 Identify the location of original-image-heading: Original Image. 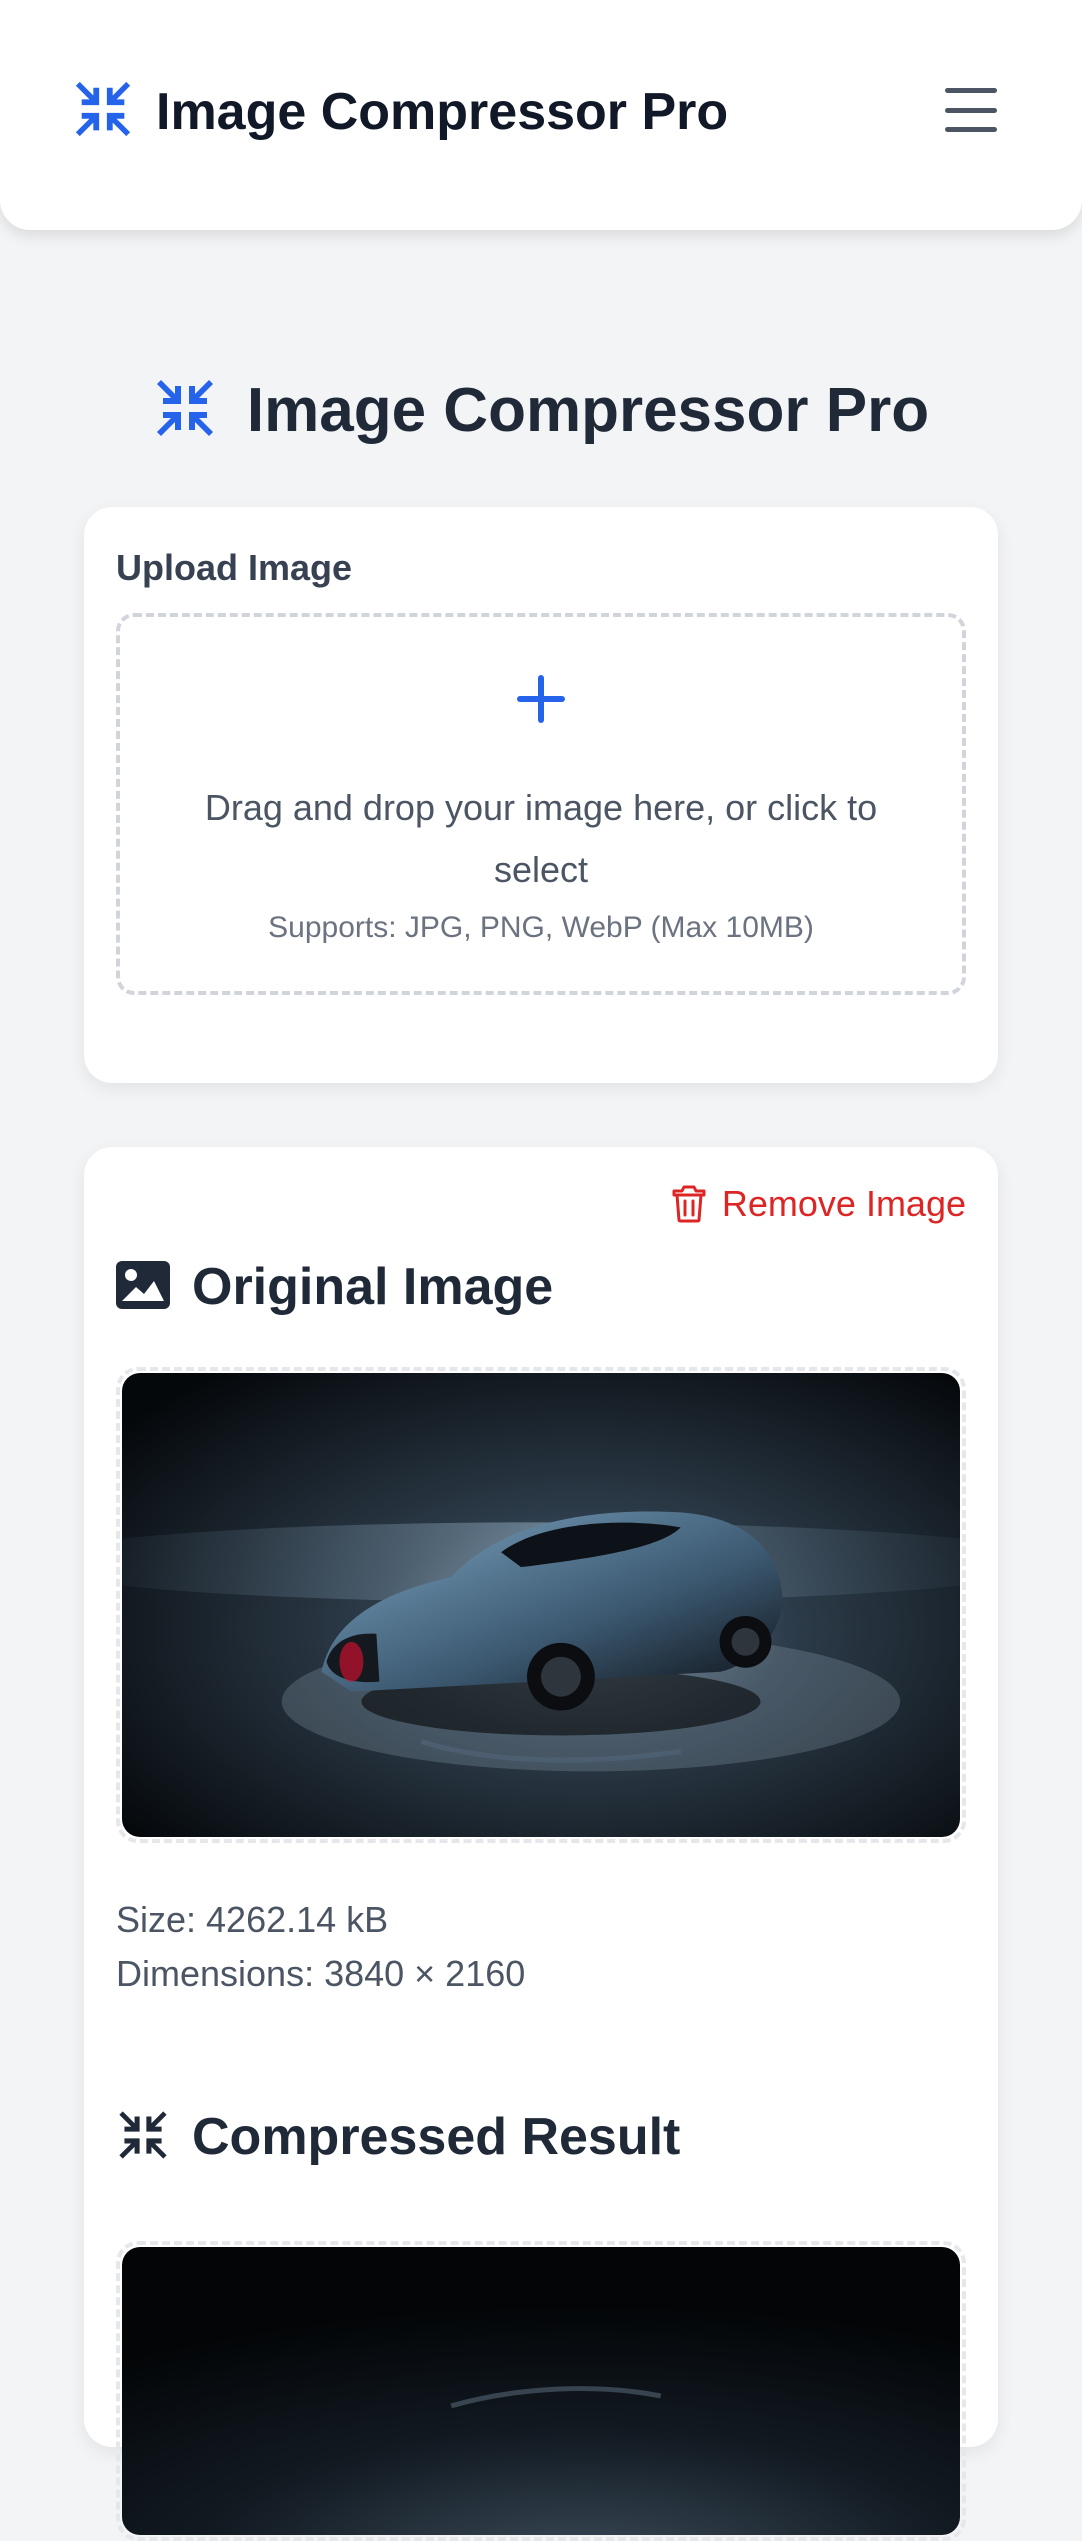
(334, 1287).